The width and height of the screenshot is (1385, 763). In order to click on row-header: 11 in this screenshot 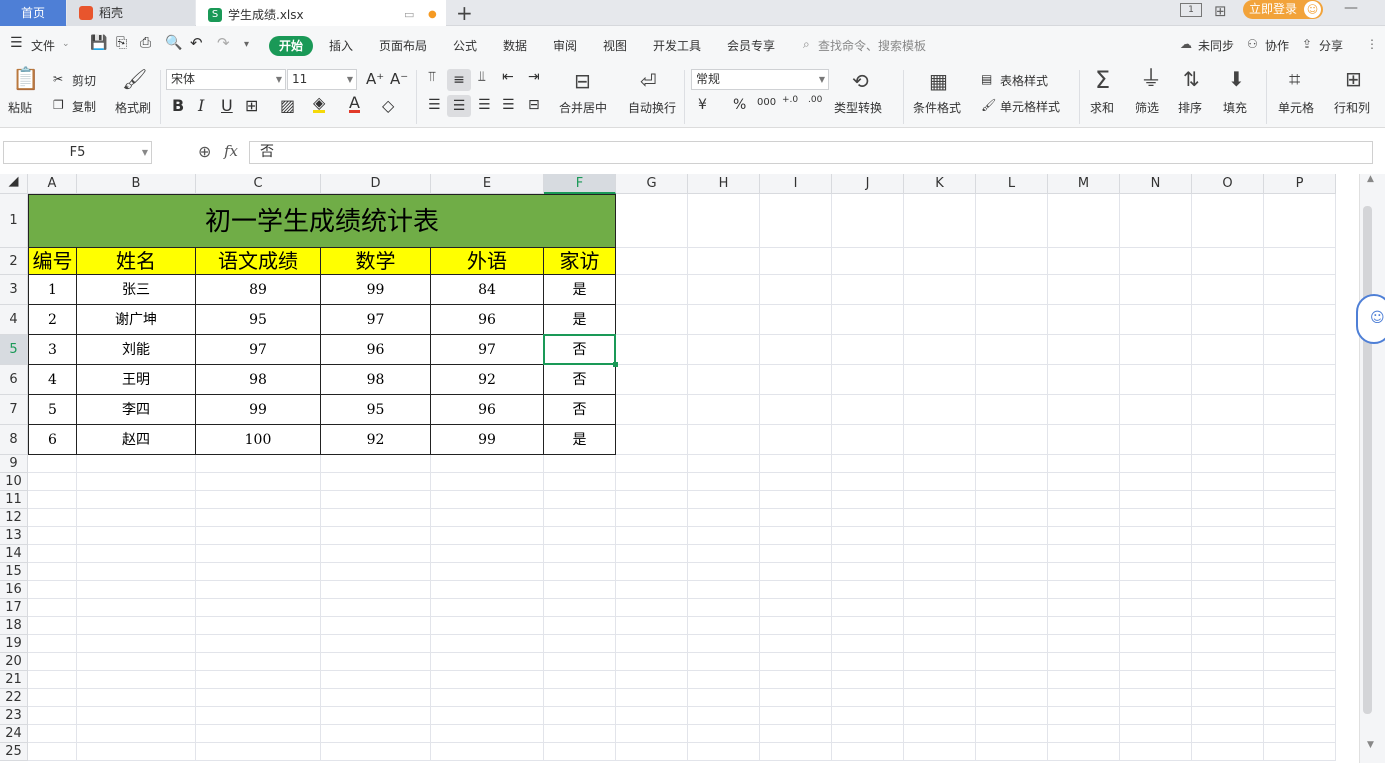, I will do `click(14, 500)`.